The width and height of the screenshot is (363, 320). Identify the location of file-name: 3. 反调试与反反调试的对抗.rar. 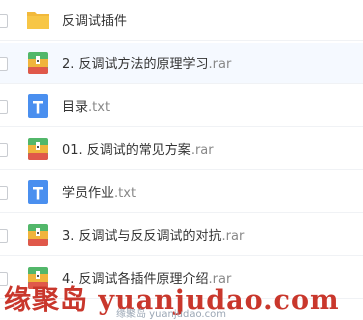
(153, 234).